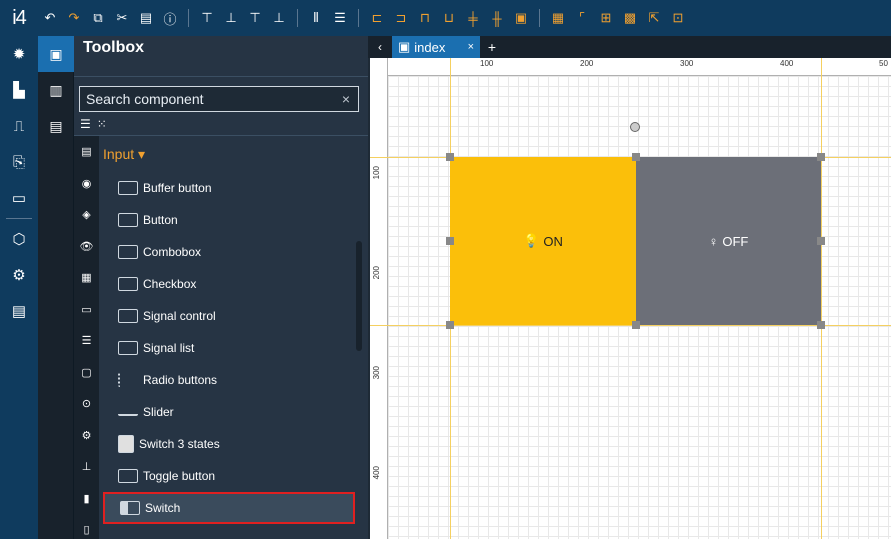  Describe the element at coordinates (404, 46) in the screenshot. I see `page-icon: ▣` at that location.